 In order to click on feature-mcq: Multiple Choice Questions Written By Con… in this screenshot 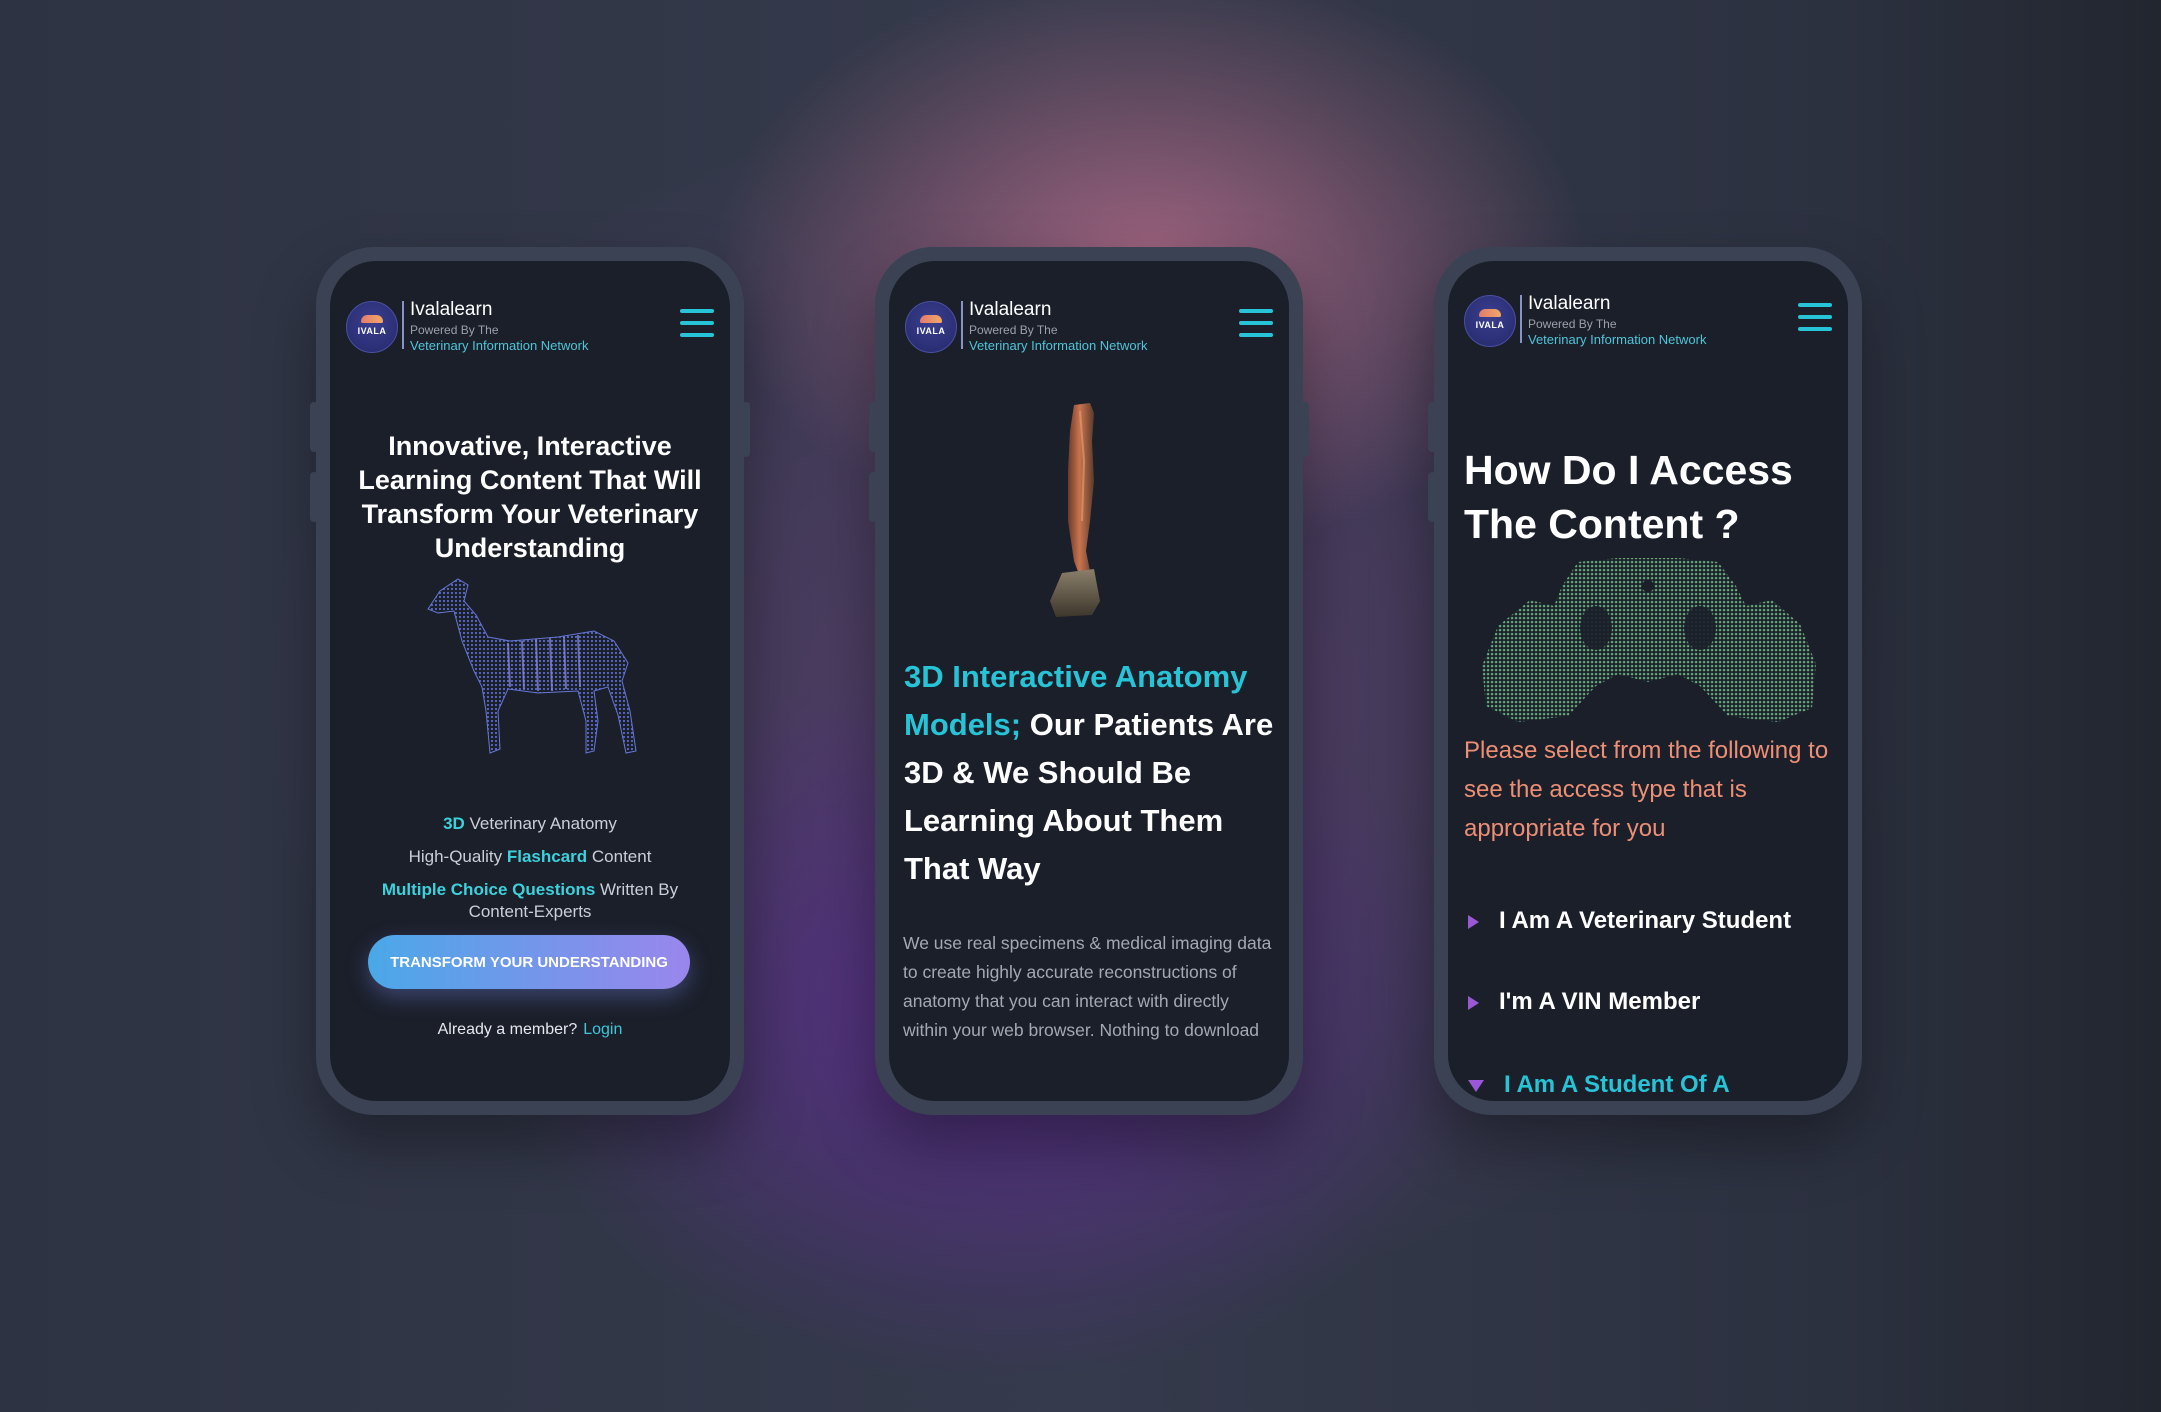, I will do `click(530, 900)`.